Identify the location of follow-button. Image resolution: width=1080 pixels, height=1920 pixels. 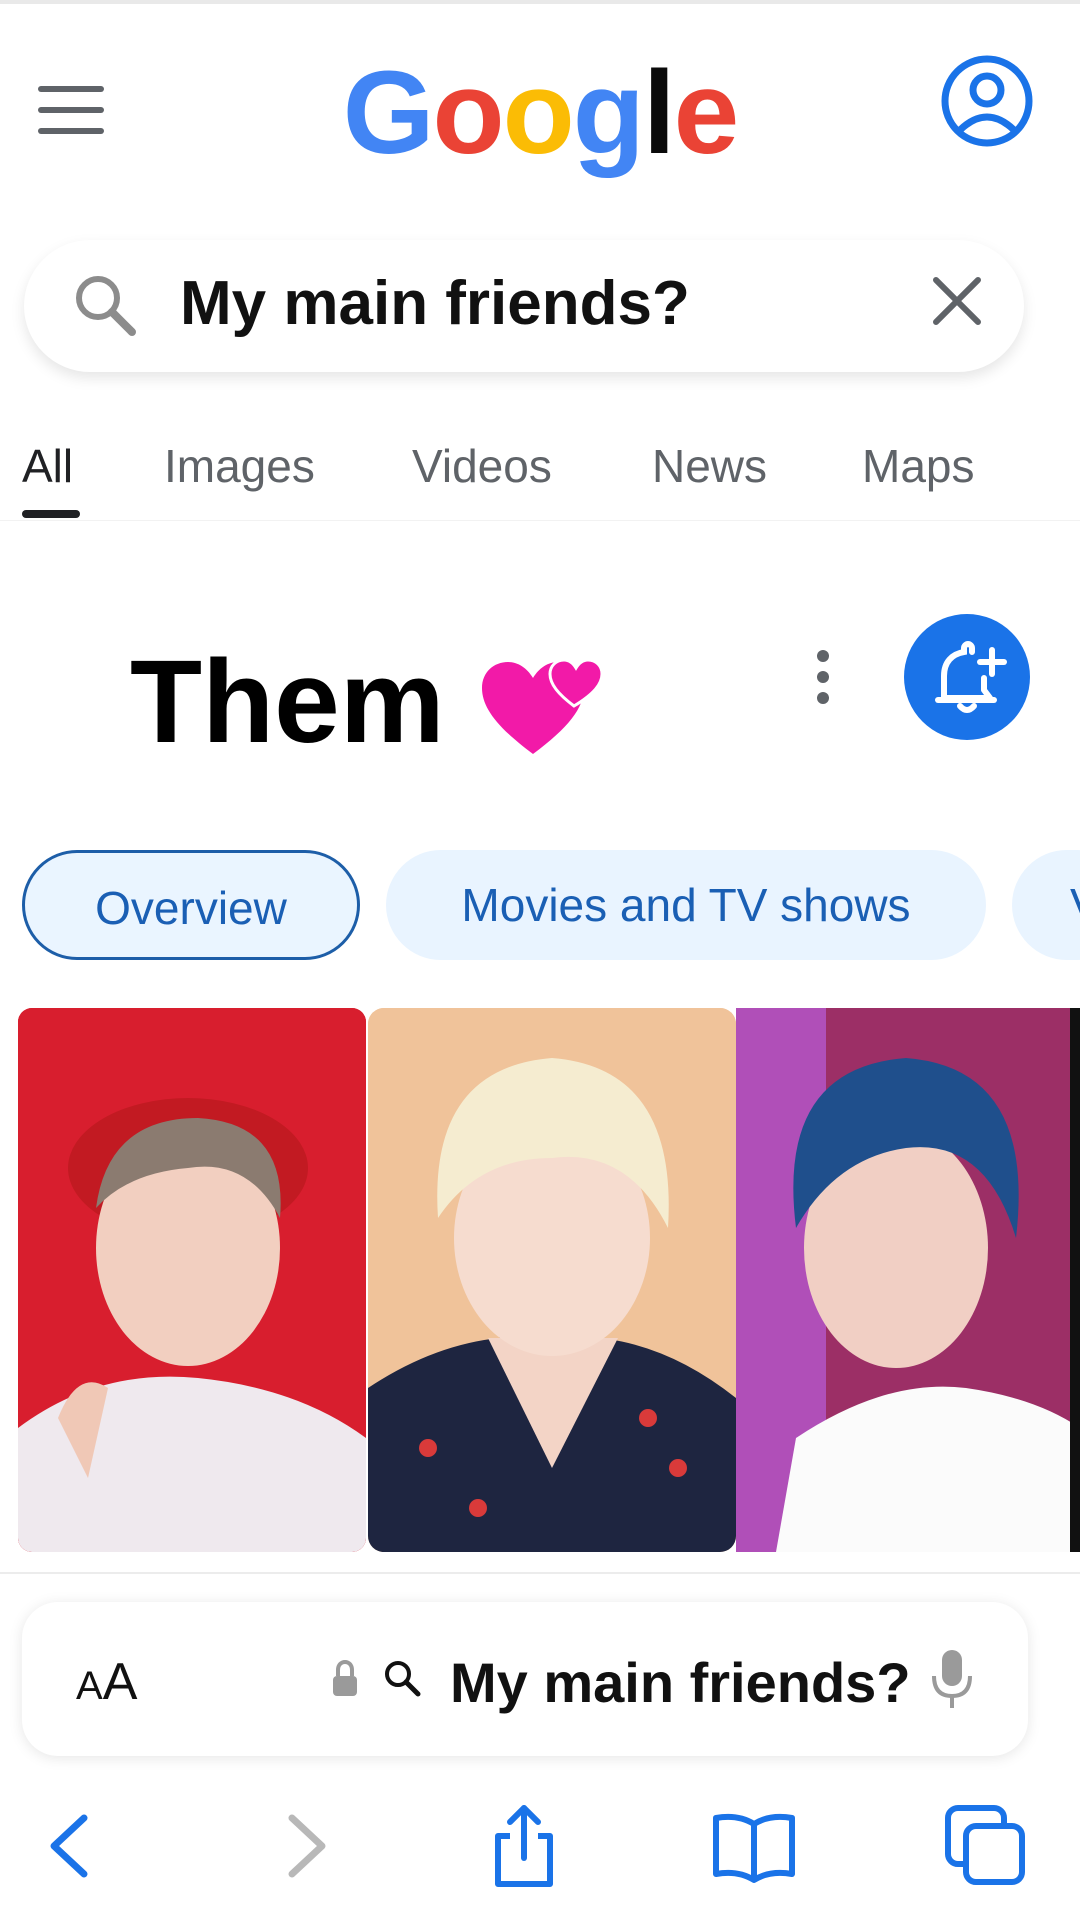
(967, 677).